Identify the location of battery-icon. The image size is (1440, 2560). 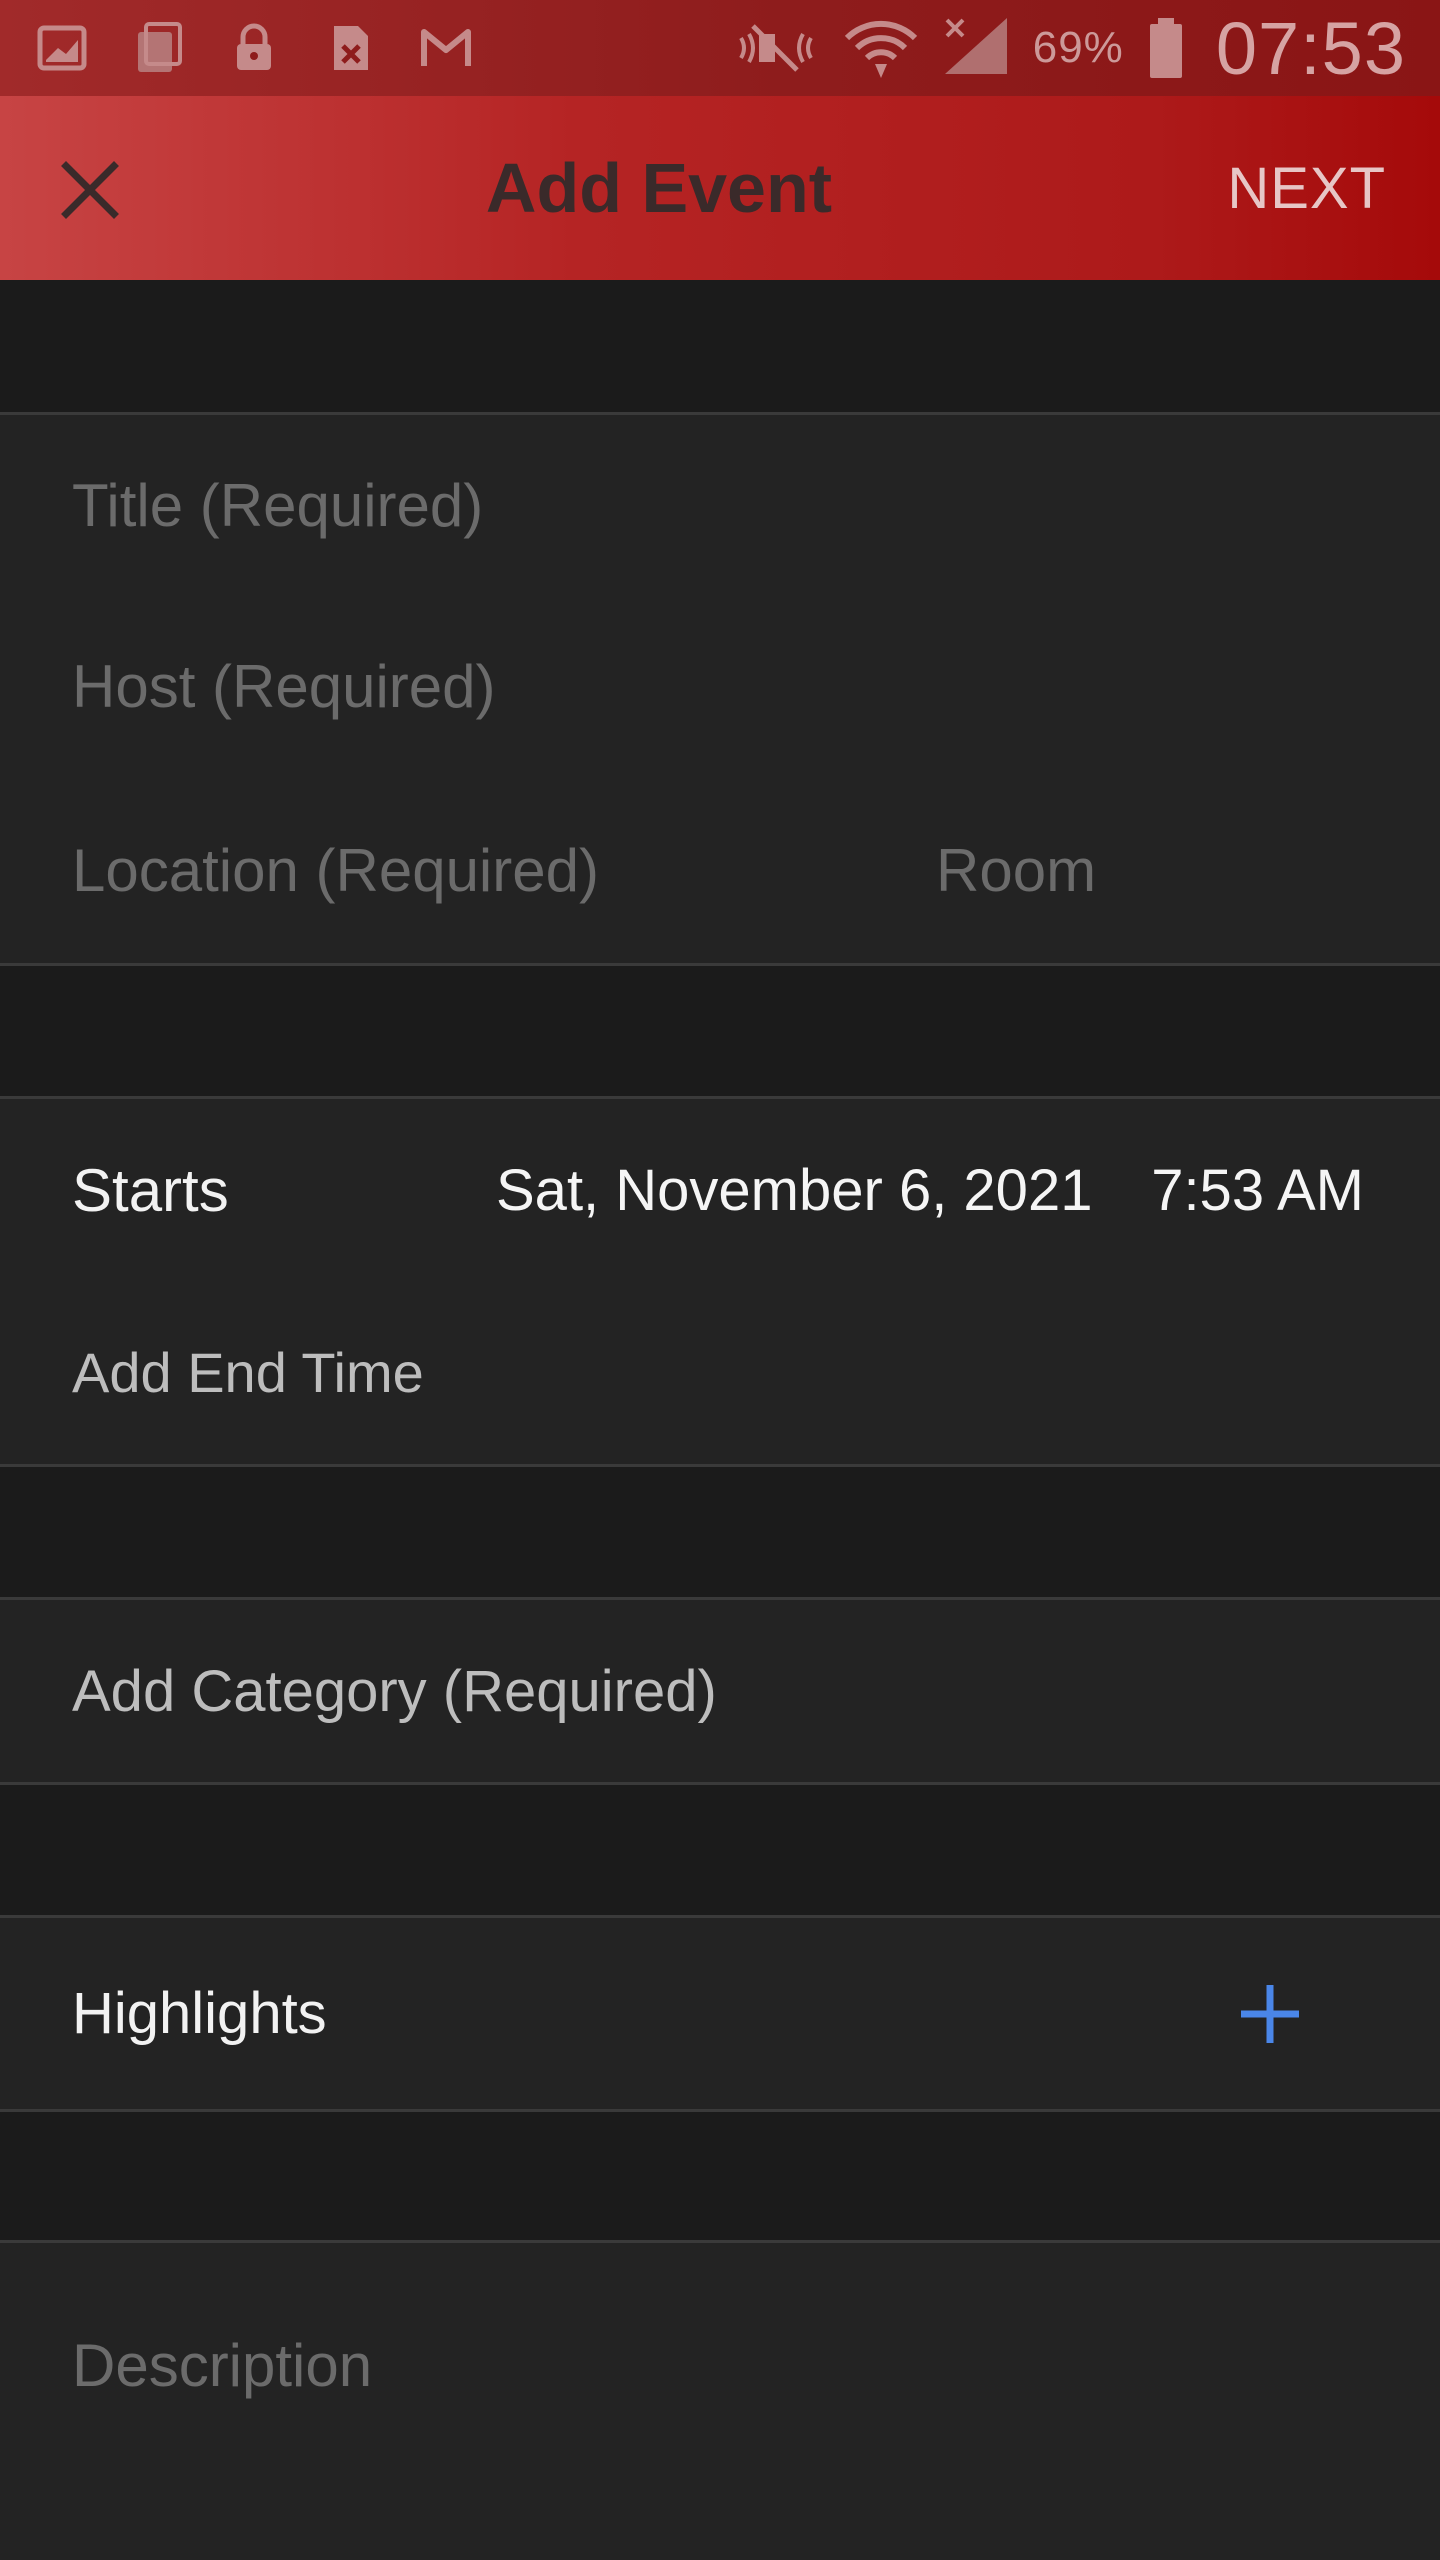
(1166, 48).